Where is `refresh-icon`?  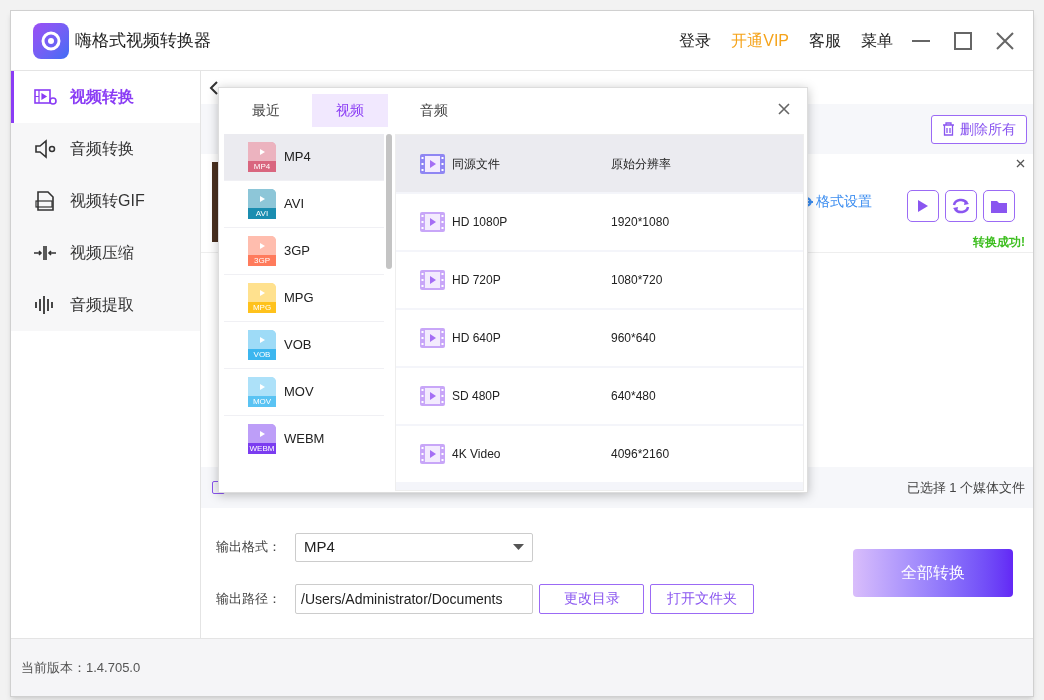
refresh-icon is located at coordinates (961, 206).